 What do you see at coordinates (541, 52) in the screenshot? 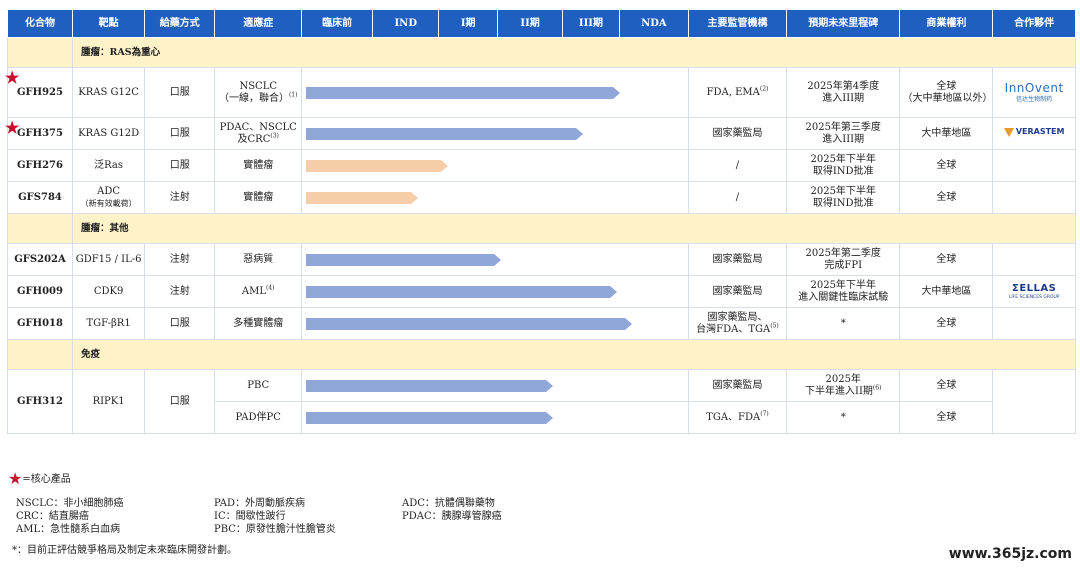
I see `section-row-ras: 腫瘤：RAS為重心` at bounding box center [541, 52].